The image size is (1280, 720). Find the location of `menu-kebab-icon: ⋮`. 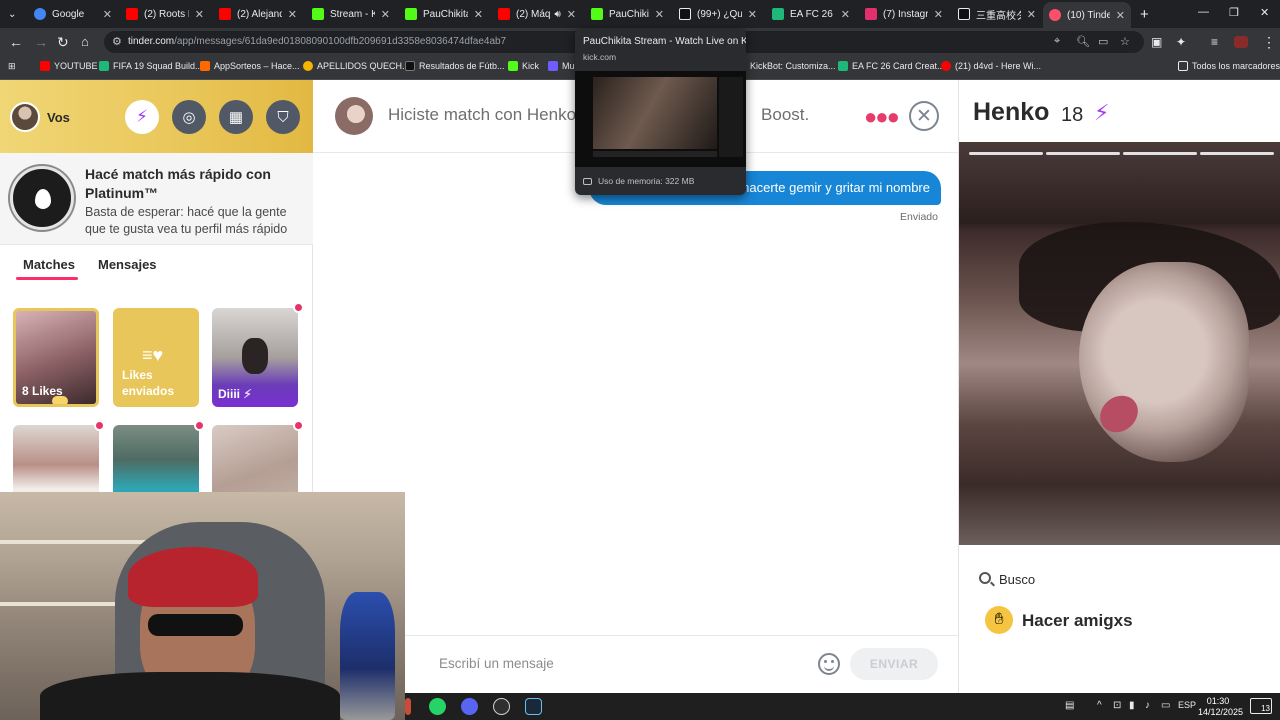

menu-kebab-icon: ⋮ is located at coordinates (1269, 42).